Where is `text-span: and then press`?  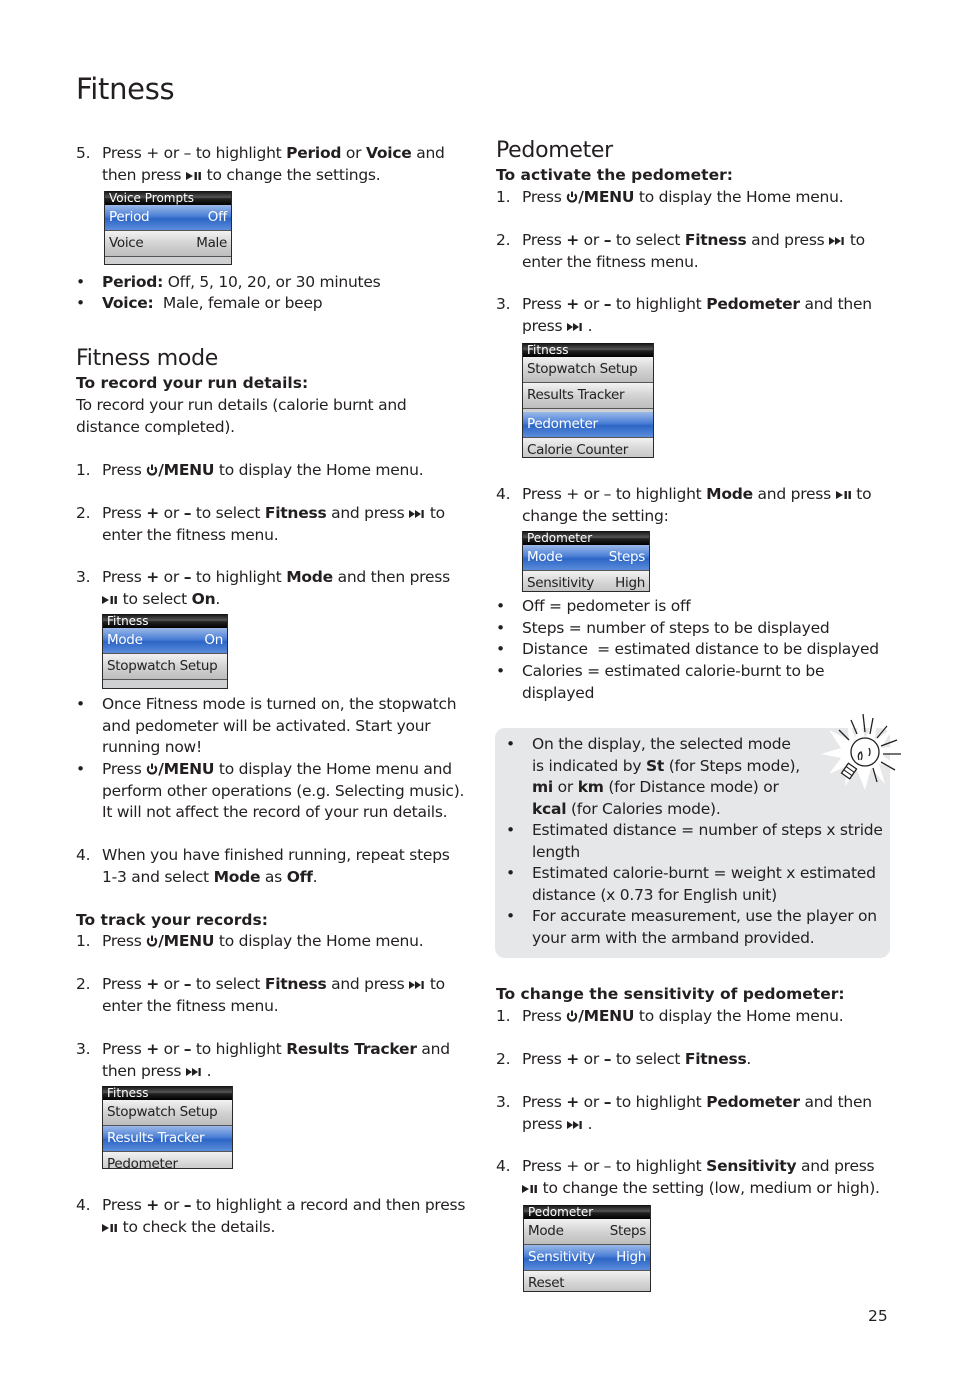 text-span: and then press is located at coordinates (391, 577).